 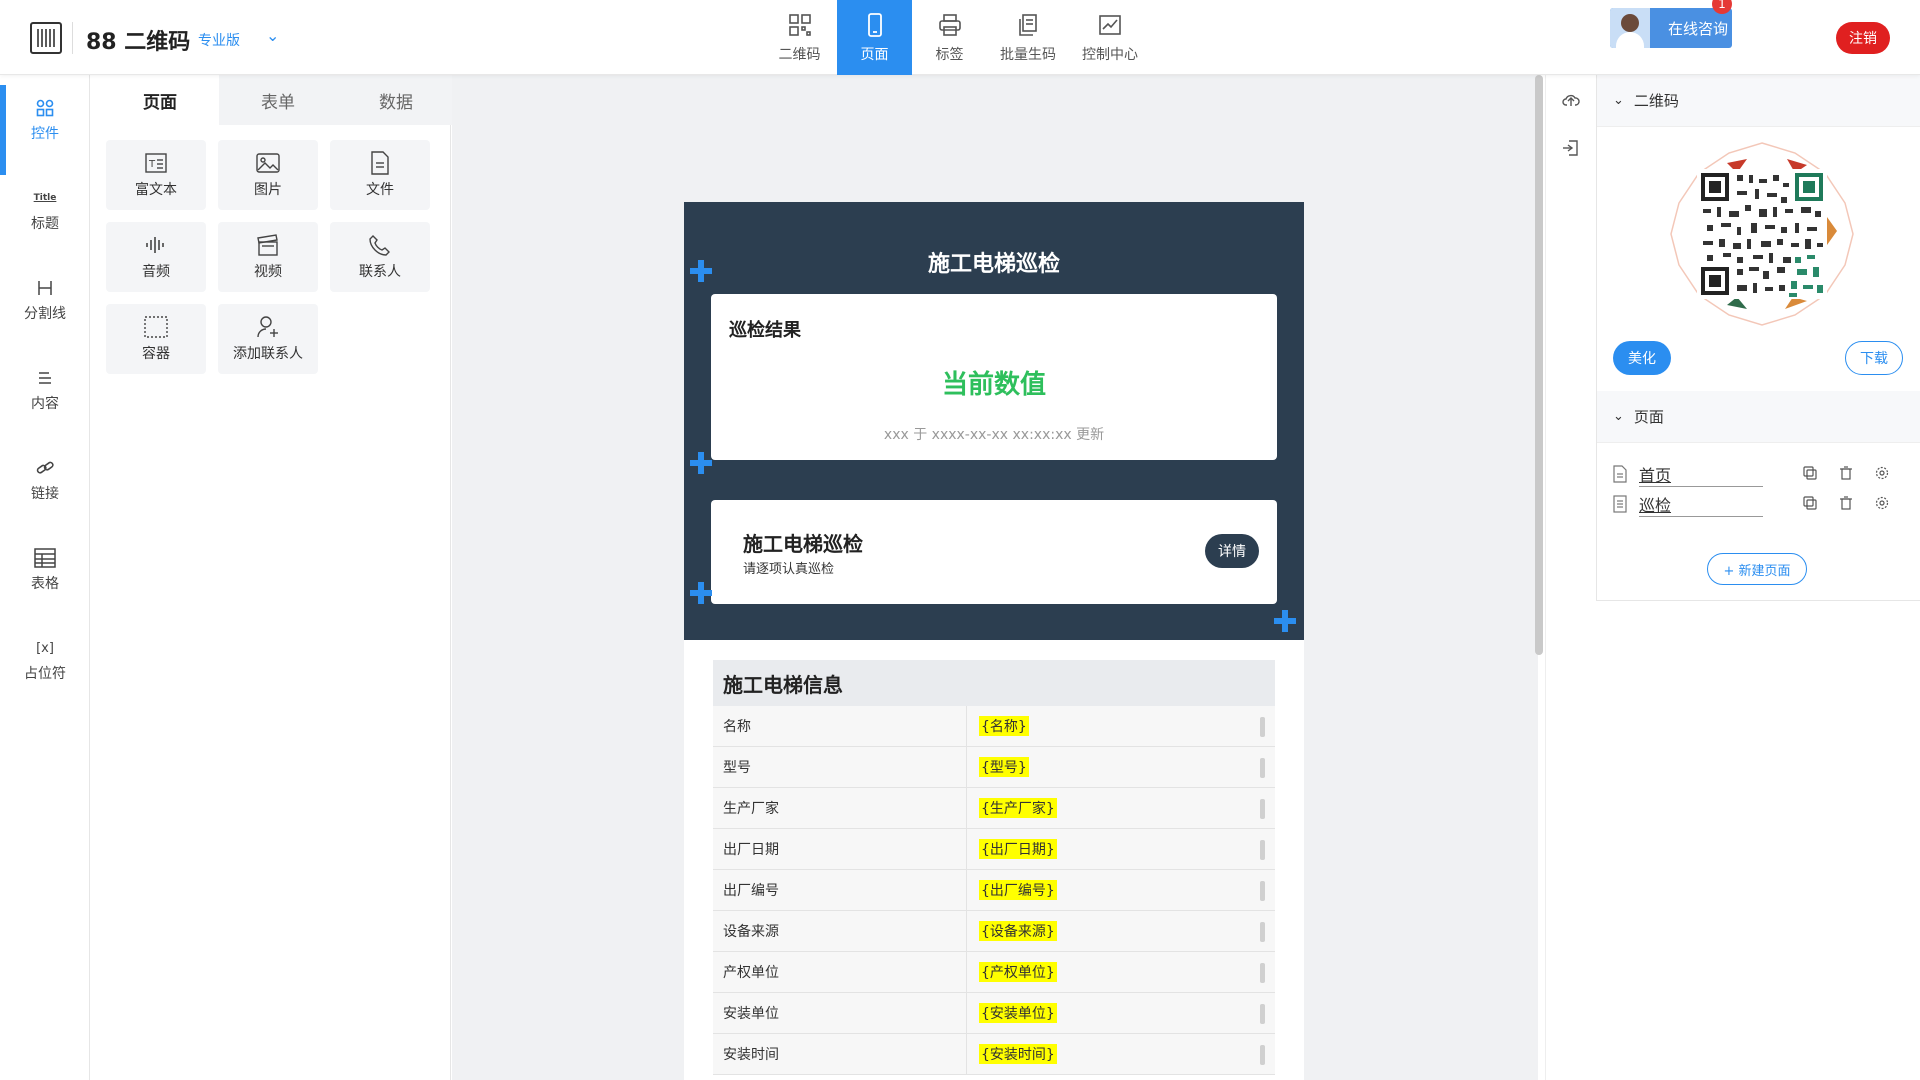 I want to click on right-panel: ⌄ 二维码 美化 下载 ⌄ 页面 首页 巡检 + 新建页面, so click(x=1758, y=338).